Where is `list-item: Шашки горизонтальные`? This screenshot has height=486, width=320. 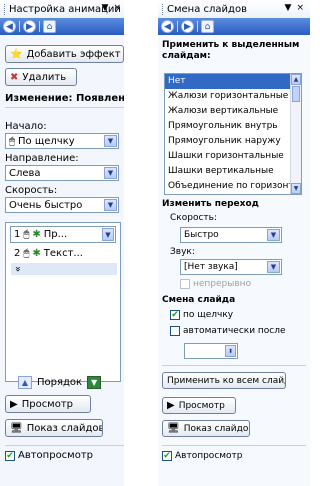
list-item: Шашки горизонтальные is located at coordinates (233, 156).